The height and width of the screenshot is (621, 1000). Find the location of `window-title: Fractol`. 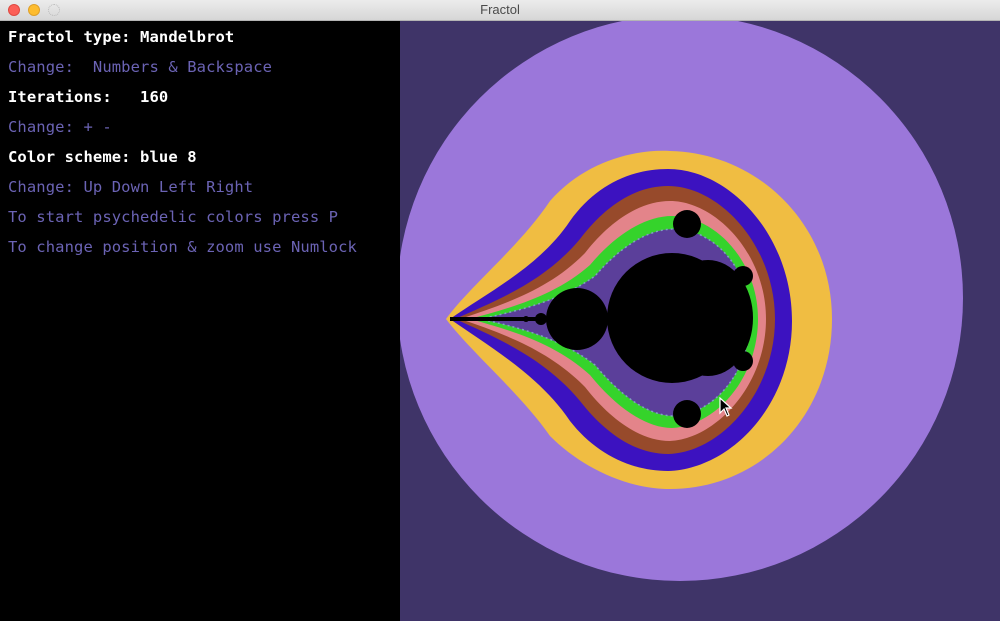

window-title: Fractol is located at coordinates (500, 9).